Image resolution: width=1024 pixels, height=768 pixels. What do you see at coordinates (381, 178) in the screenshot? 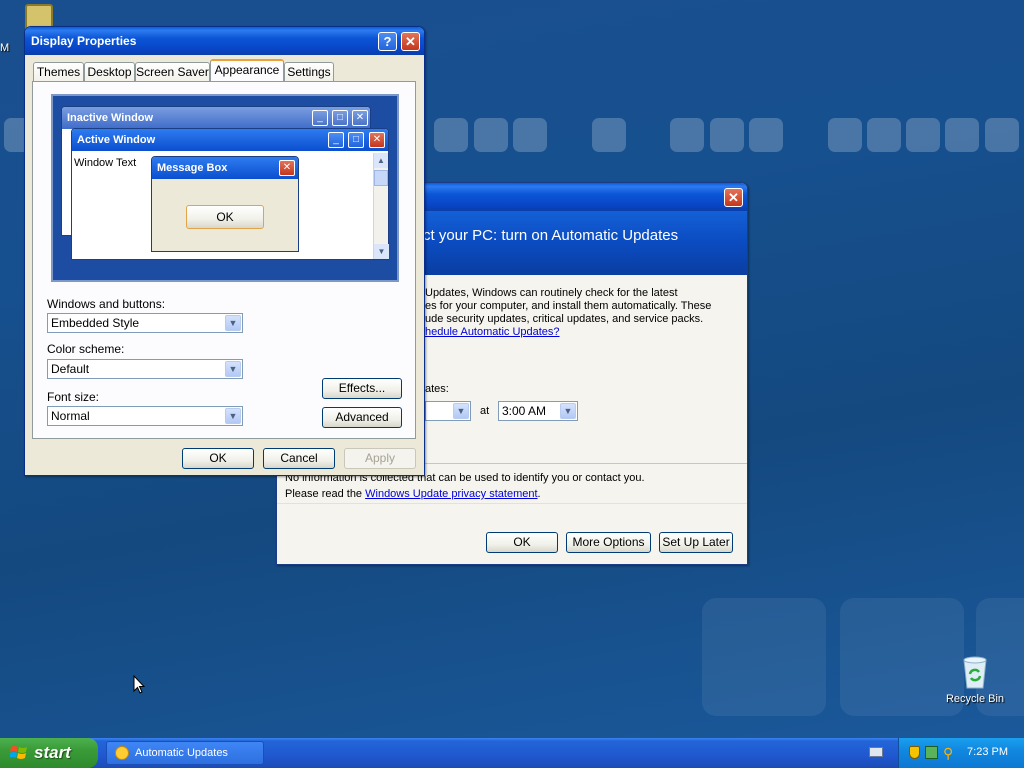
I see `scroll-thumb` at bounding box center [381, 178].